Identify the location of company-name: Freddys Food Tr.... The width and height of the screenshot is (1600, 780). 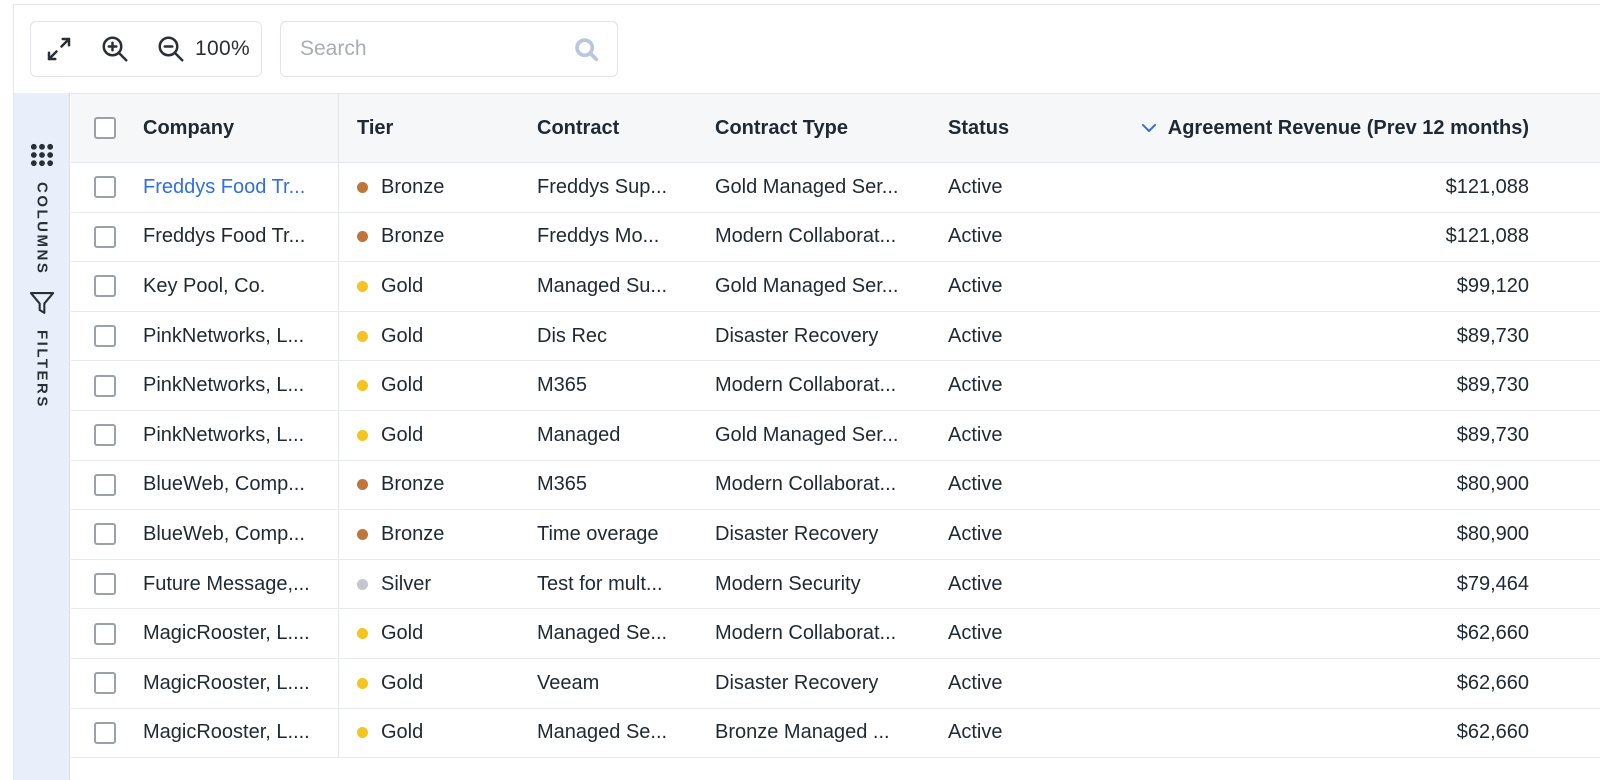
(224, 187).